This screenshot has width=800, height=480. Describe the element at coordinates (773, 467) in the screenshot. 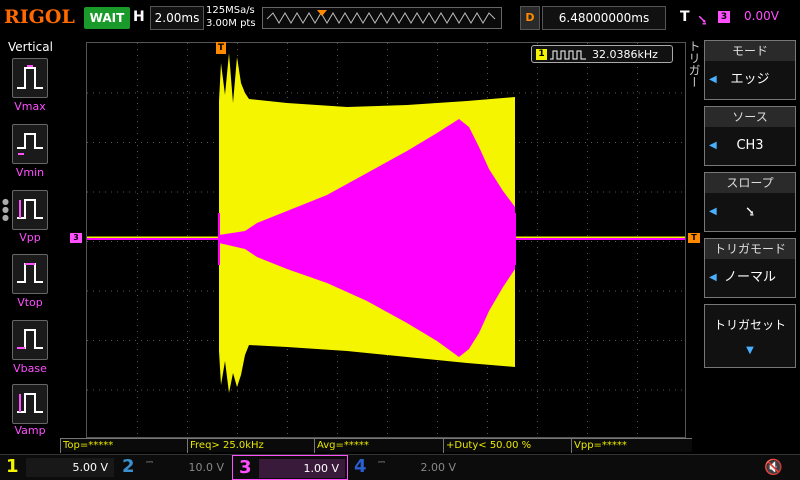

I see `speaker-mute-icon: 🔇` at that location.